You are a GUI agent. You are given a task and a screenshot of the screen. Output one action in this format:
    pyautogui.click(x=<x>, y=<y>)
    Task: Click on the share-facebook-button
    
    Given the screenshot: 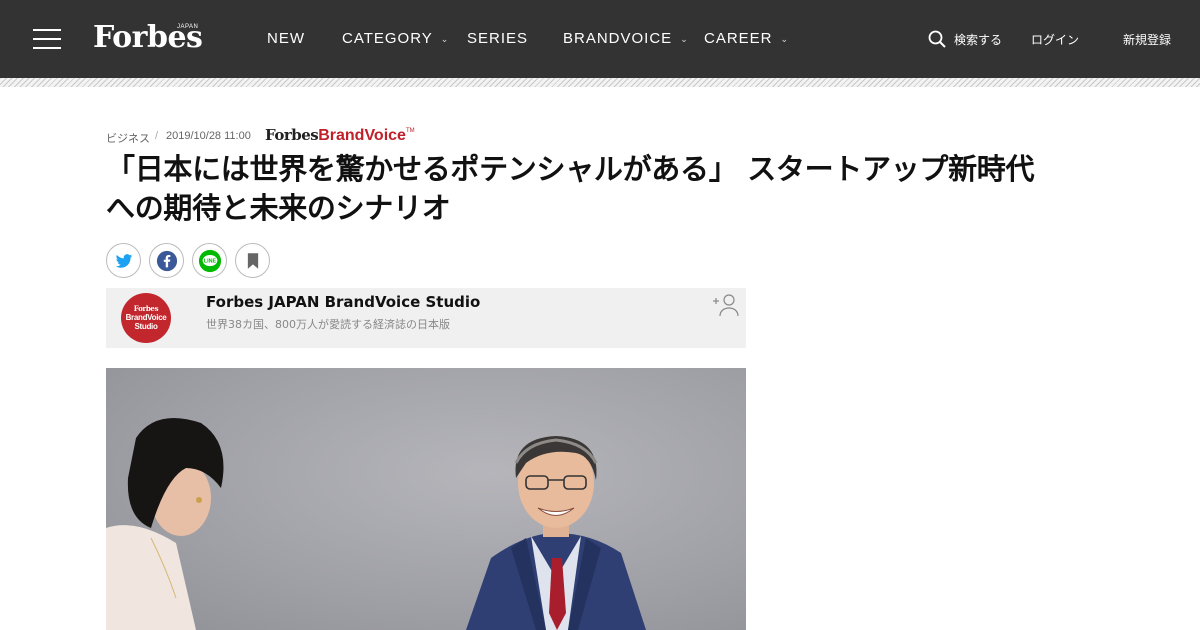 What is the action you would take?
    pyautogui.click(x=166, y=260)
    